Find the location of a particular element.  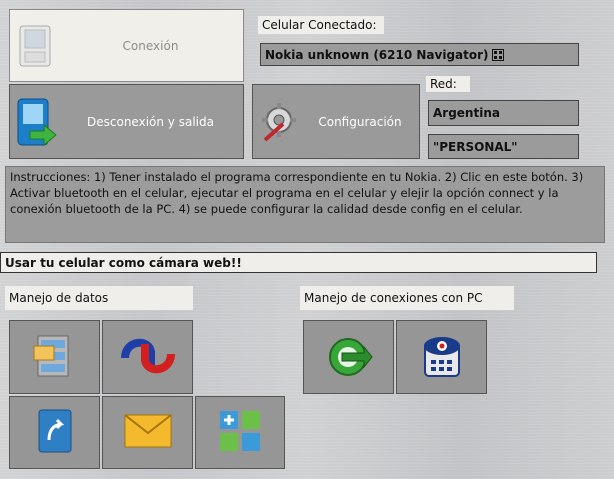

connect-button-label: Conexión is located at coordinates (150, 45).